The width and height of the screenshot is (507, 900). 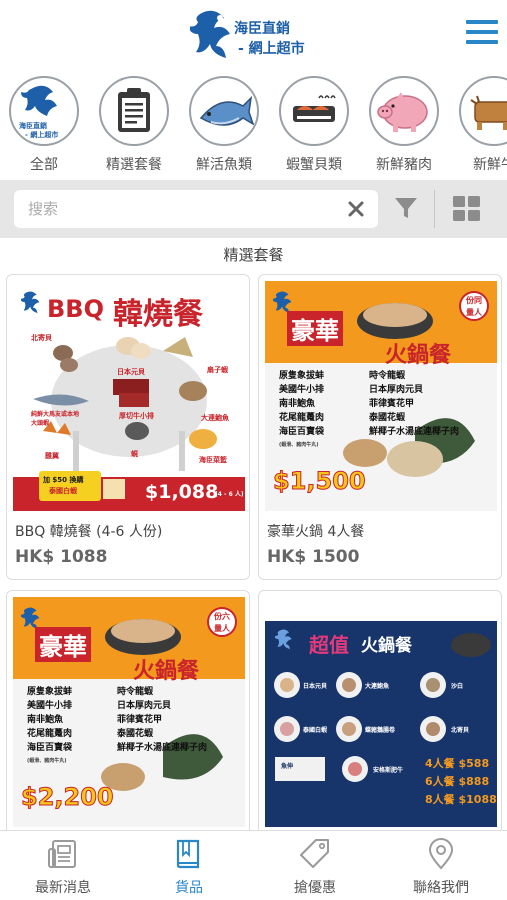 I want to click on clipboard-icon, so click(x=134, y=111).